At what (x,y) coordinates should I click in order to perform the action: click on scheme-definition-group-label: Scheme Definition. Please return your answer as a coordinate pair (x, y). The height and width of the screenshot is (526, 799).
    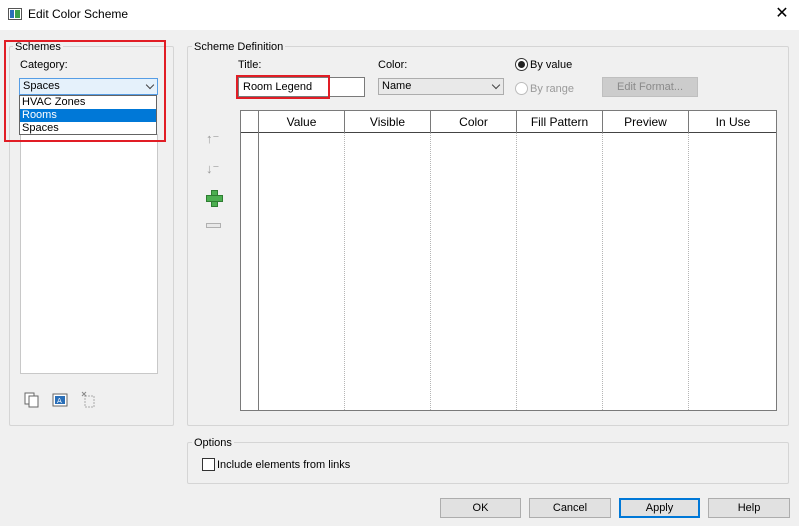
    Looking at the image, I should click on (239, 47).